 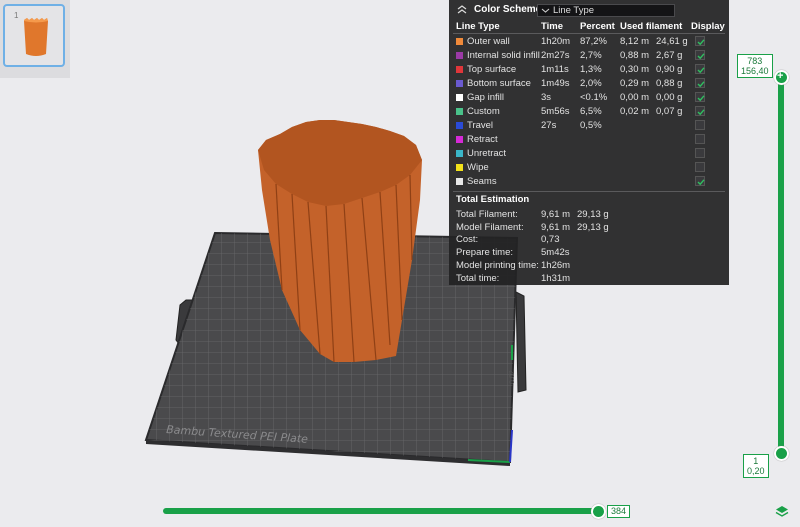 What do you see at coordinates (781, 264) in the screenshot?
I see `layer-slider-track` at bounding box center [781, 264].